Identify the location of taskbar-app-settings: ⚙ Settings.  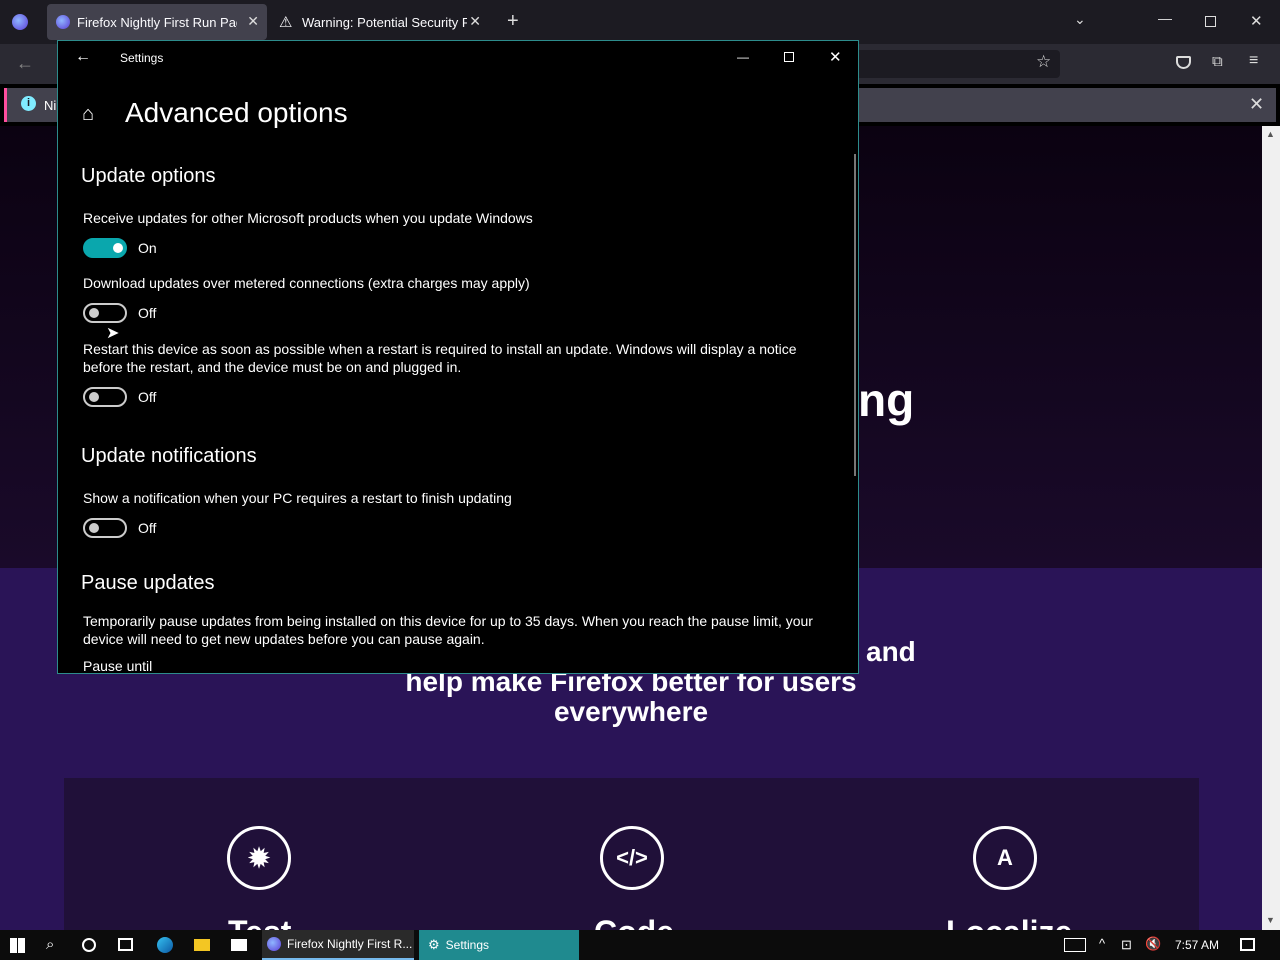
(499, 945).